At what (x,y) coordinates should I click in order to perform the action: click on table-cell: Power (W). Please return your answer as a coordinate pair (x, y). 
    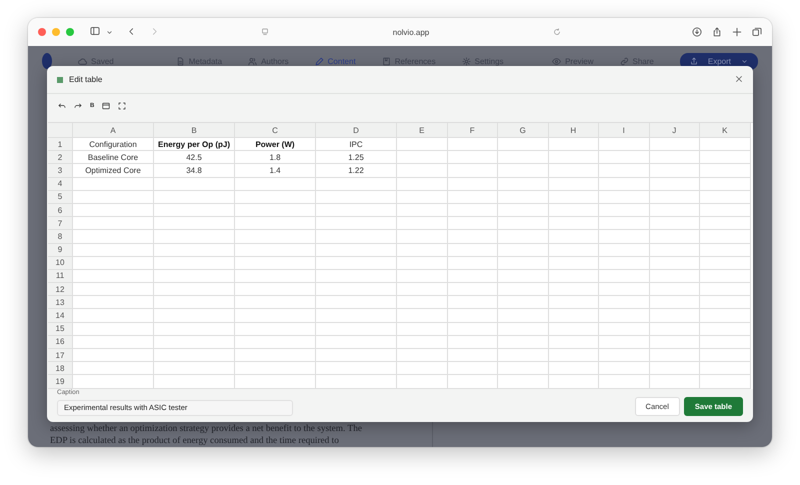
    Looking at the image, I should click on (275, 145).